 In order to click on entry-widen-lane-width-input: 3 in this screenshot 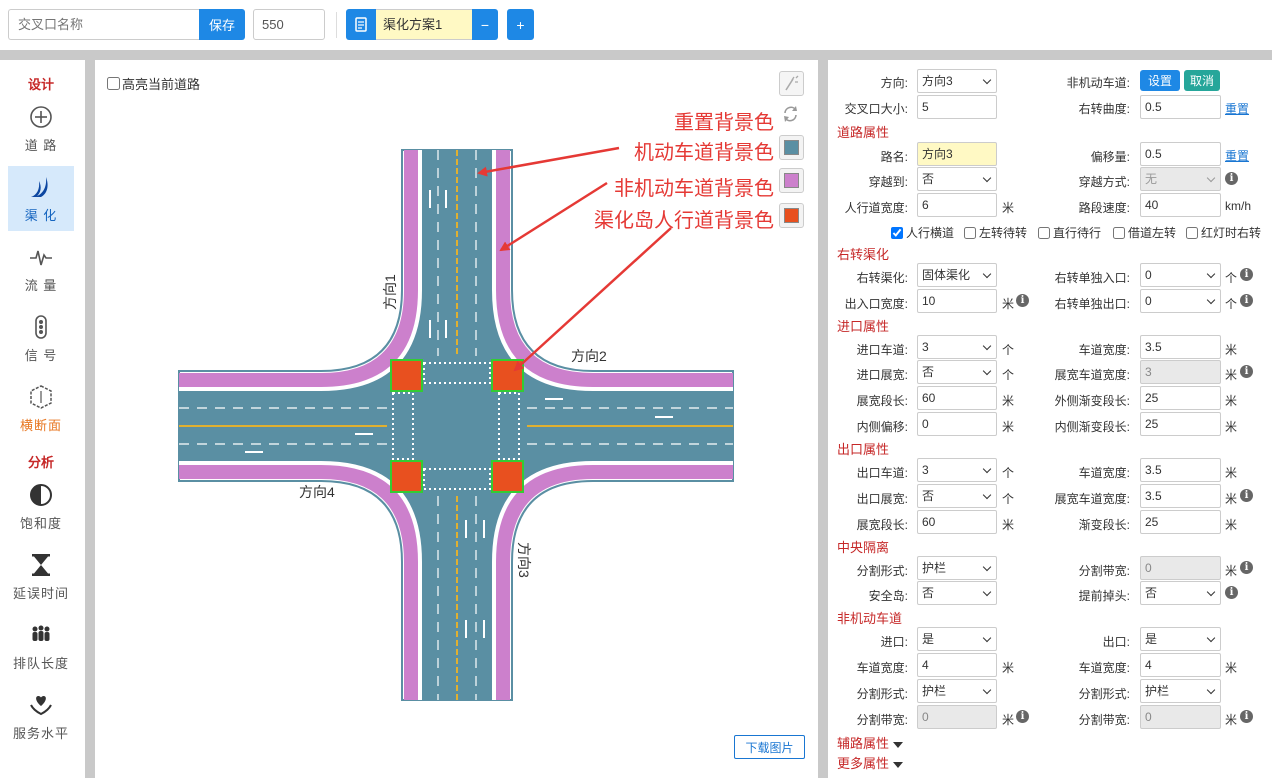, I will do `click(1180, 372)`.